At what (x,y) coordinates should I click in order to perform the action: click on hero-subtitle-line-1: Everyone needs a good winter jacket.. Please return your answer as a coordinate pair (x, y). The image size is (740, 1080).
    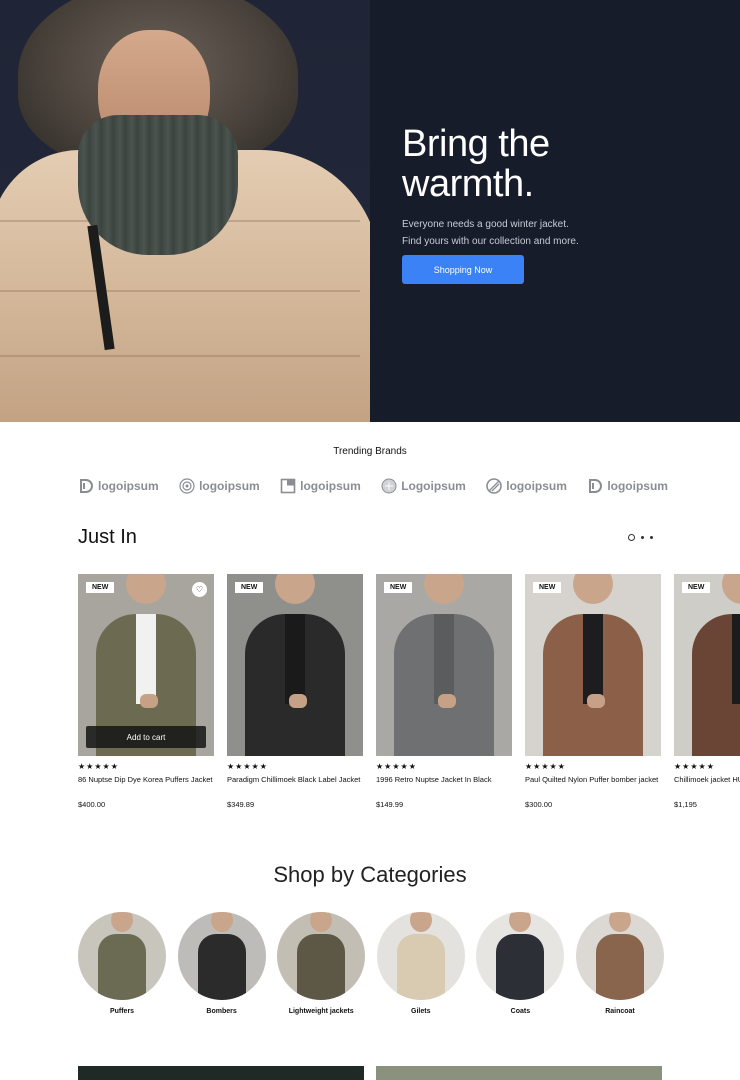
    Looking at the image, I should click on (485, 224).